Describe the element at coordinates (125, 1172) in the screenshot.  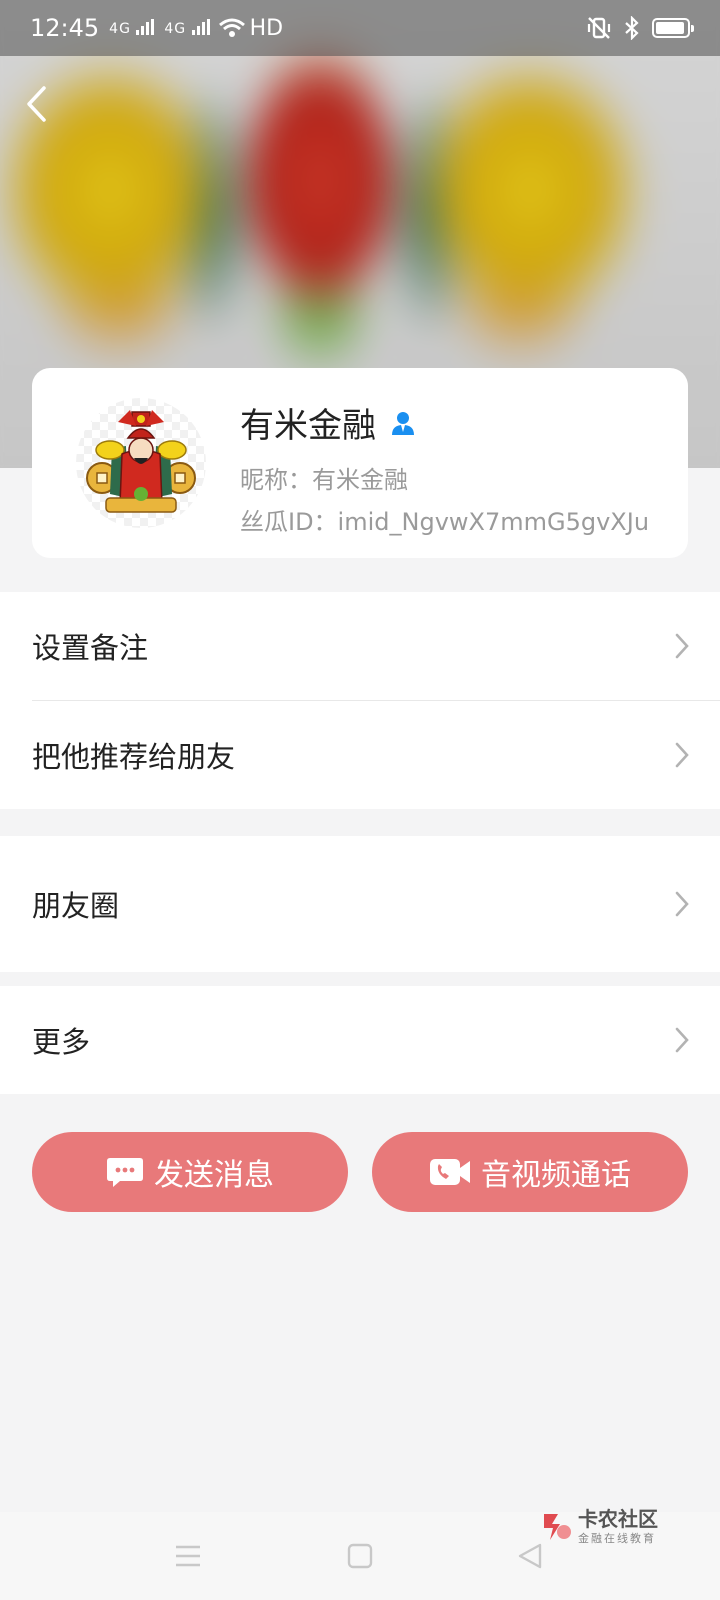
I see `chat-bubble-icon` at that location.